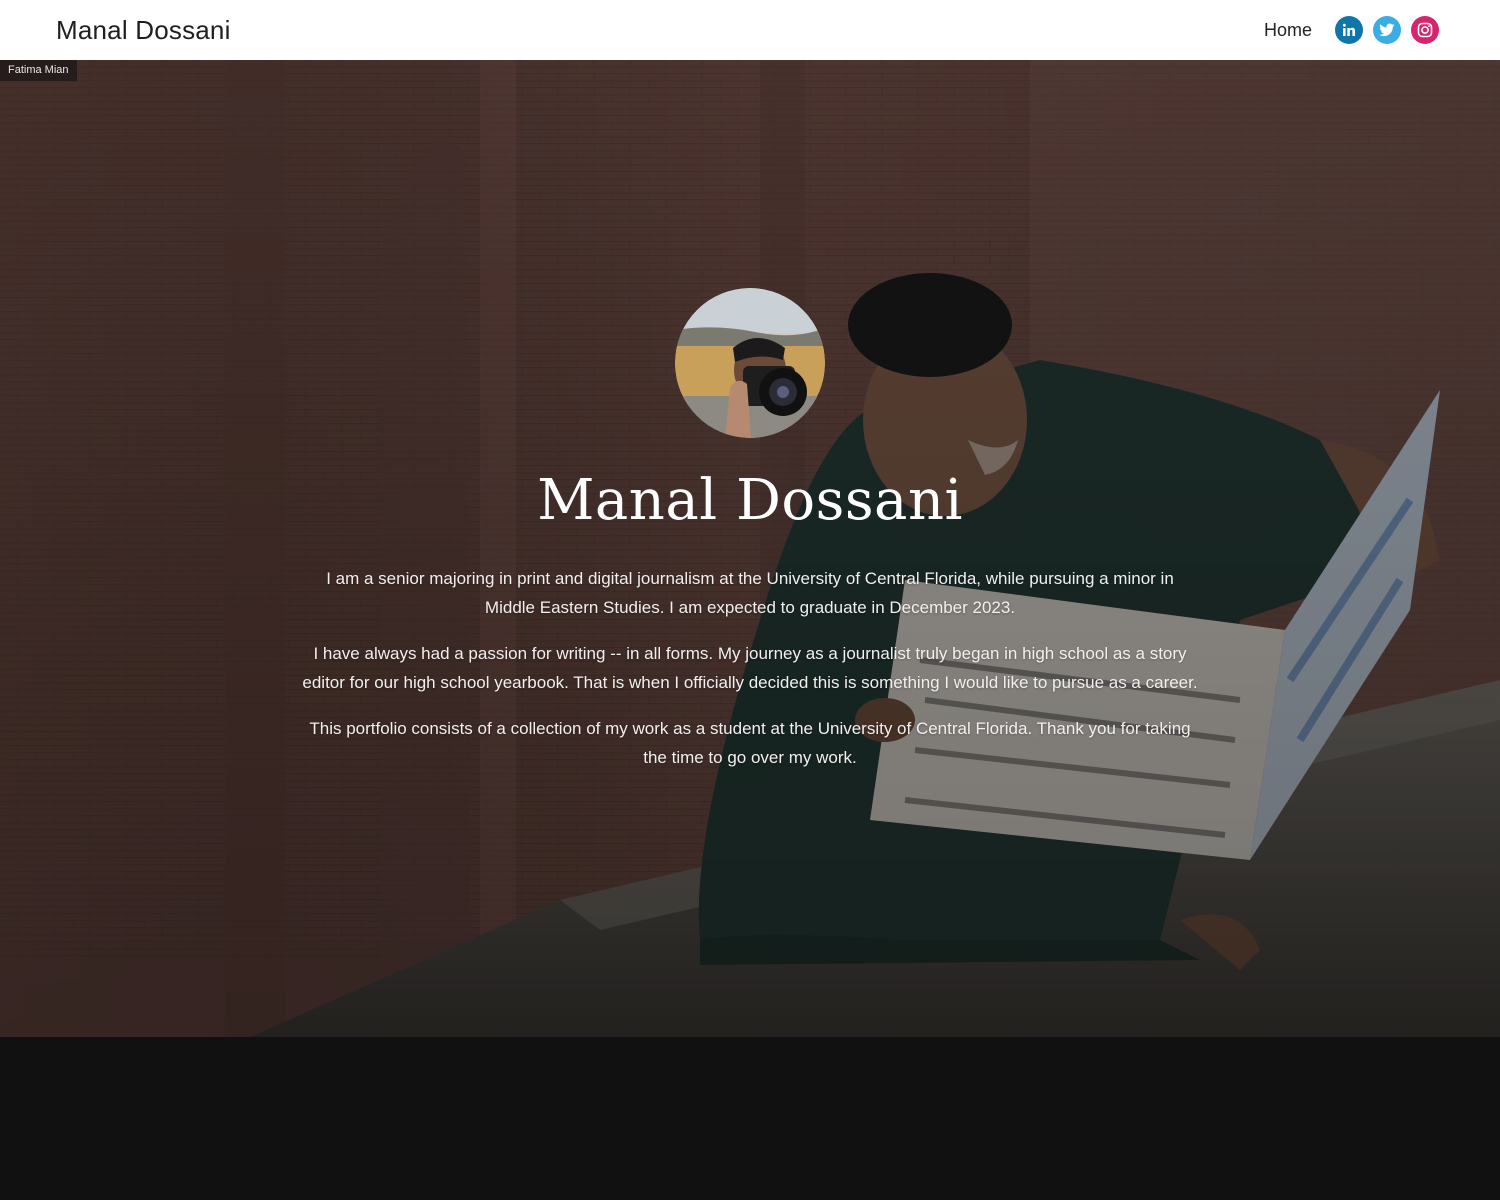 The height and width of the screenshot is (1200, 1500). I want to click on linkedin-icon, so click(1348, 29).